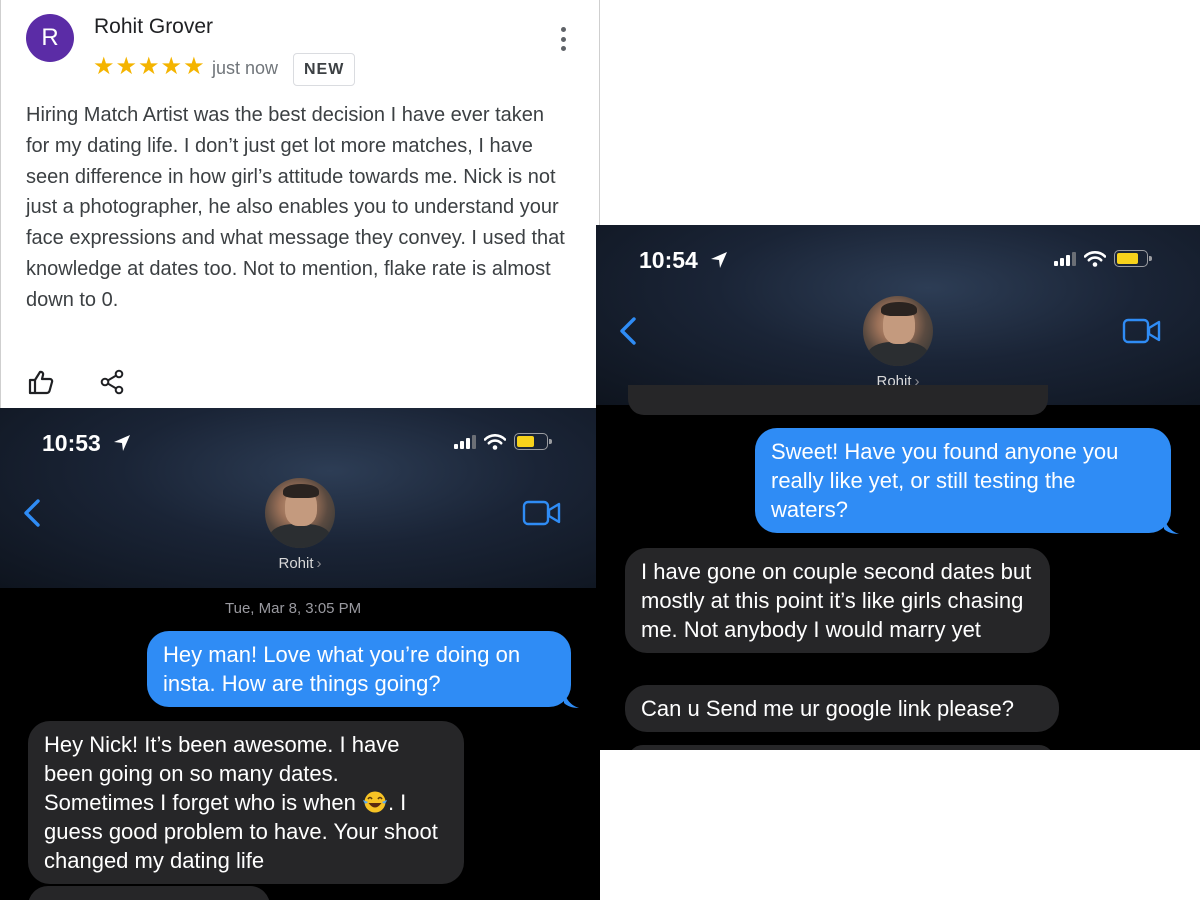 The width and height of the screenshot is (1200, 900). What do you see at coordinates (668, 260) in the screenshot?
I see `status-bar-time: 10:54` at bounding box center [668, 260].